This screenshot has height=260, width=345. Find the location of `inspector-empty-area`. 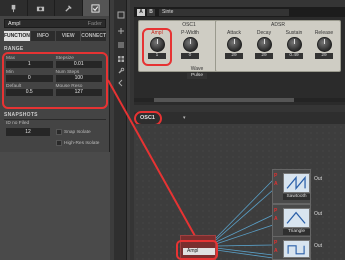

inspector-empty-area is located at coordinates (55, 206).